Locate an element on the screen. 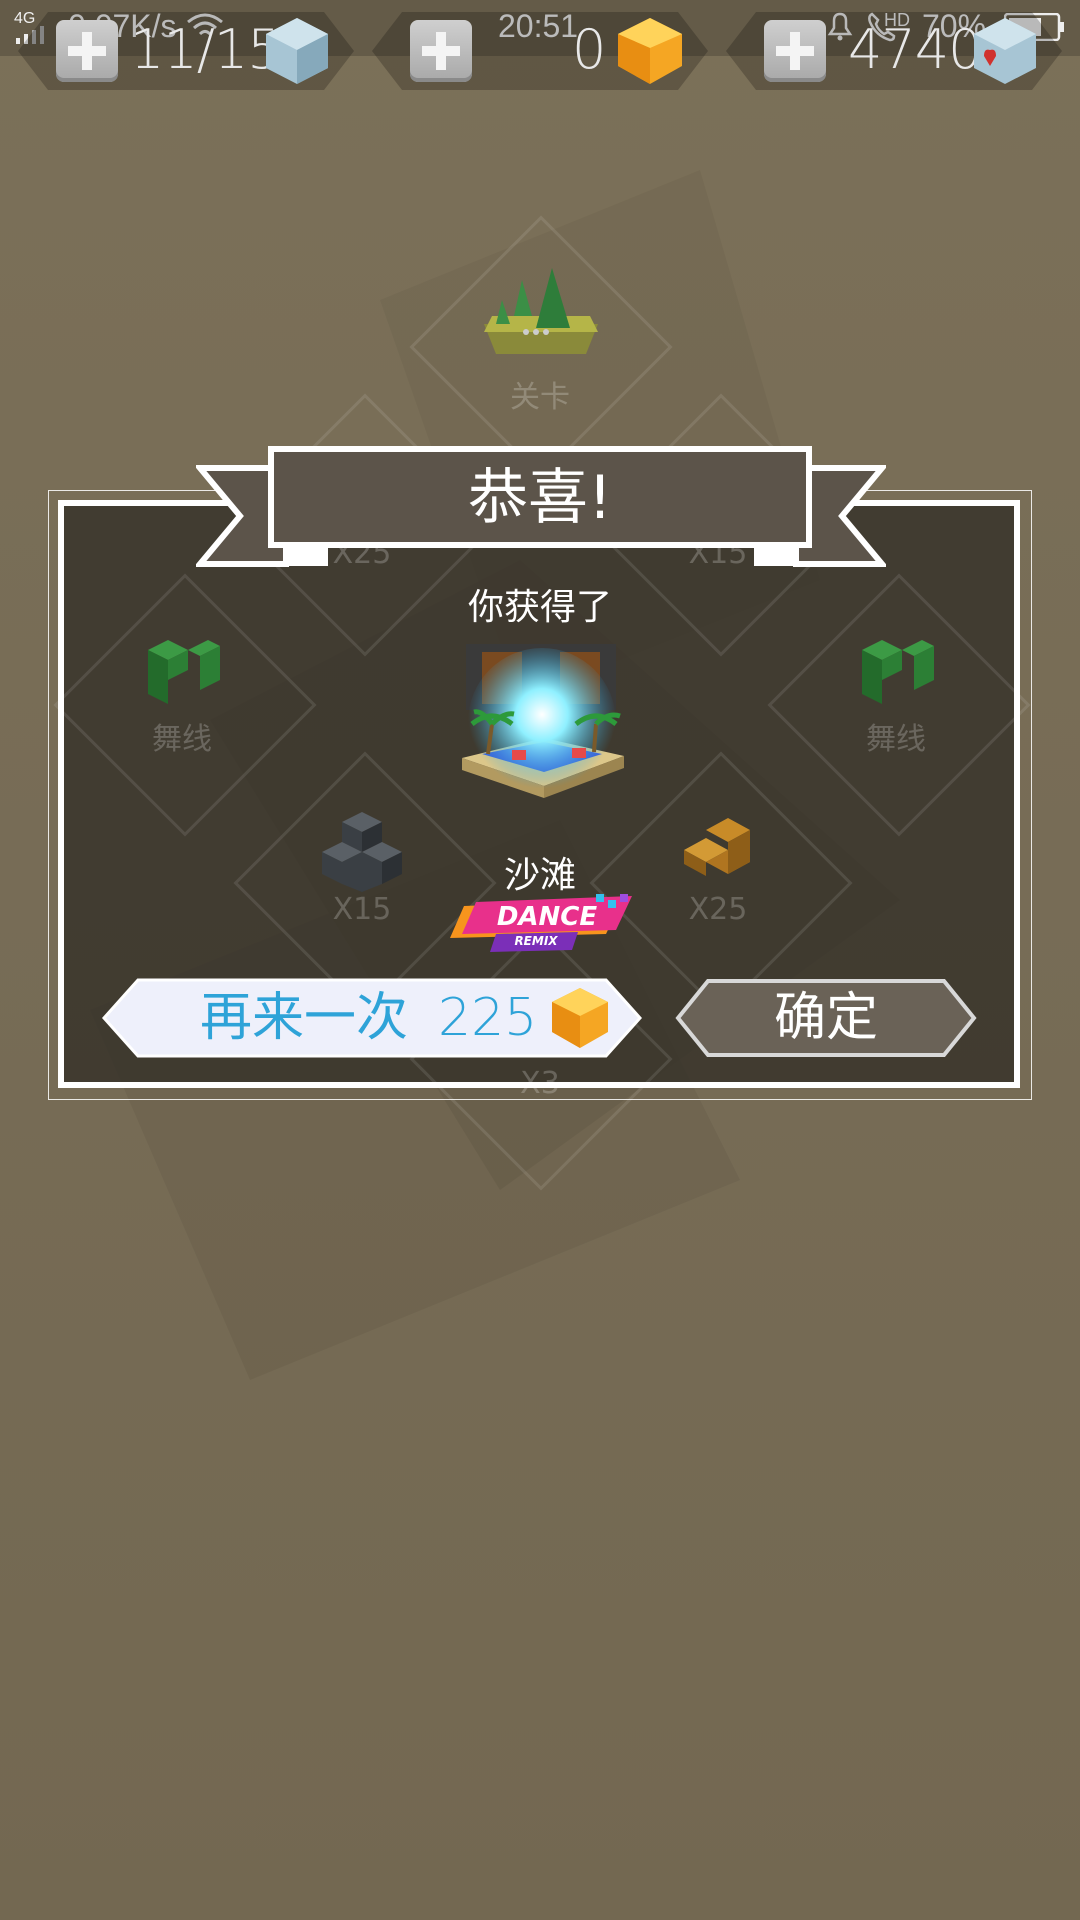 This screenshot has width=1080, height=1920. retry-button: 再来一次 225 is located at coordinates (372, 1018).